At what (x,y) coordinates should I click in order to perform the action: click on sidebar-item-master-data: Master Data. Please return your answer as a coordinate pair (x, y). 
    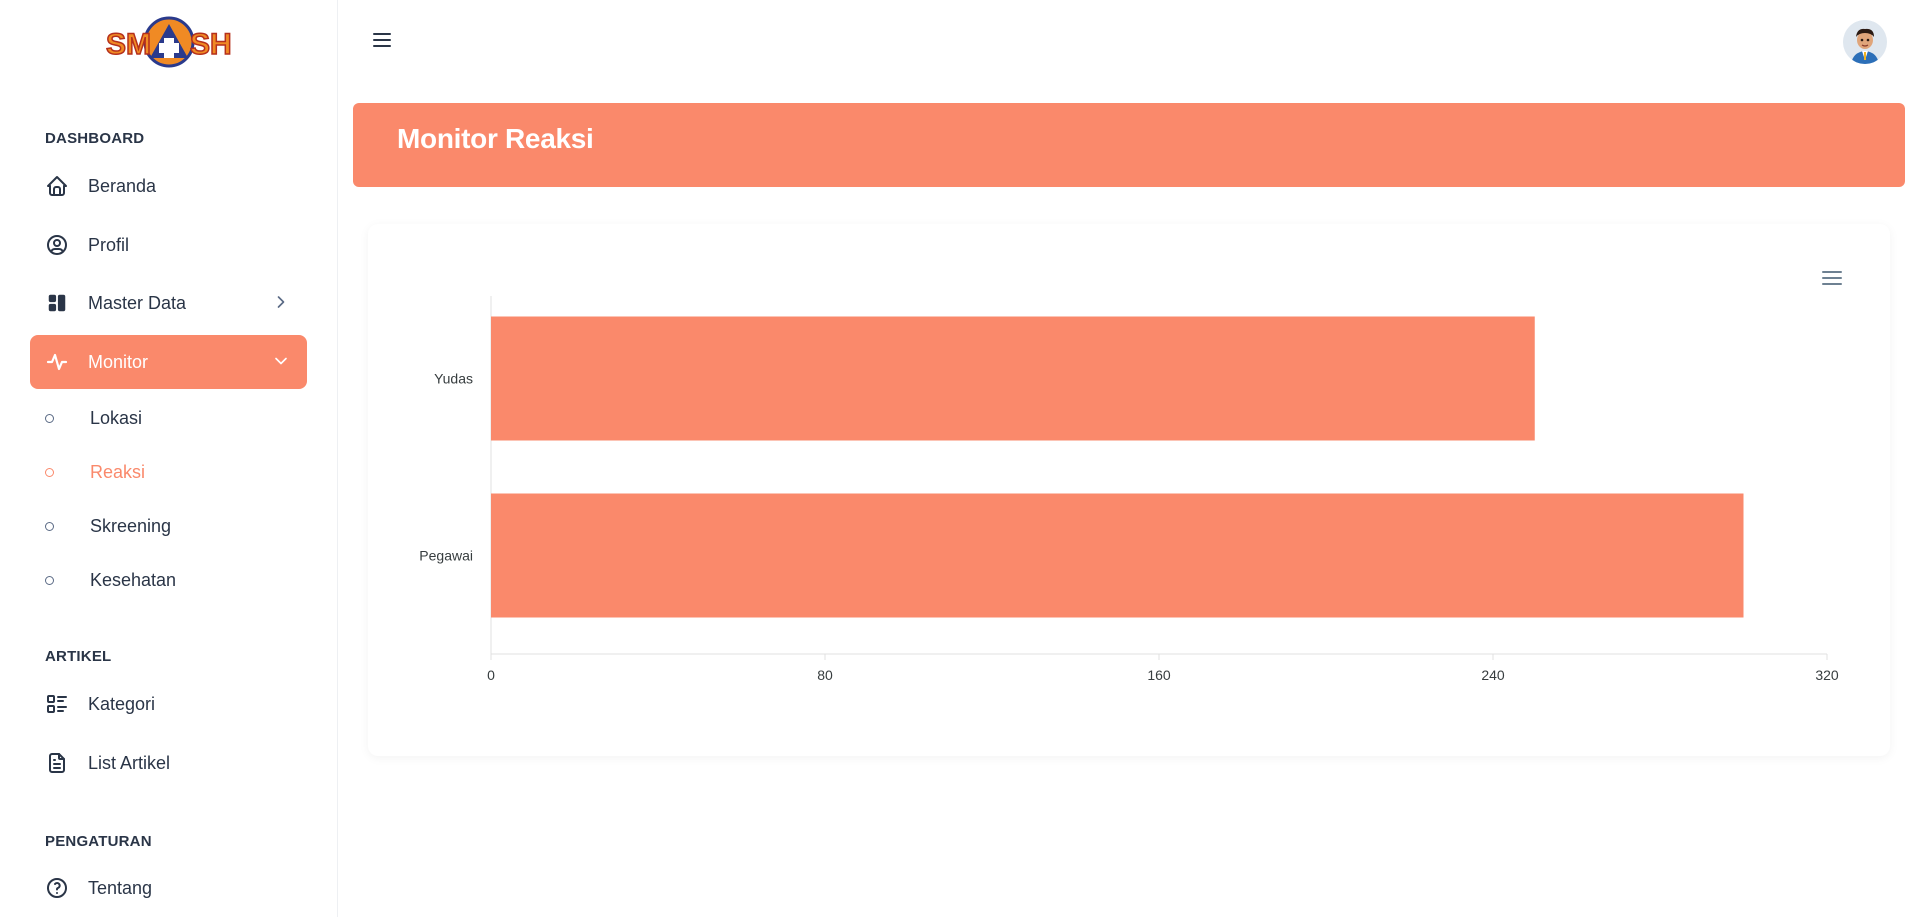
    Looking at the image, I should click on (168, 303).